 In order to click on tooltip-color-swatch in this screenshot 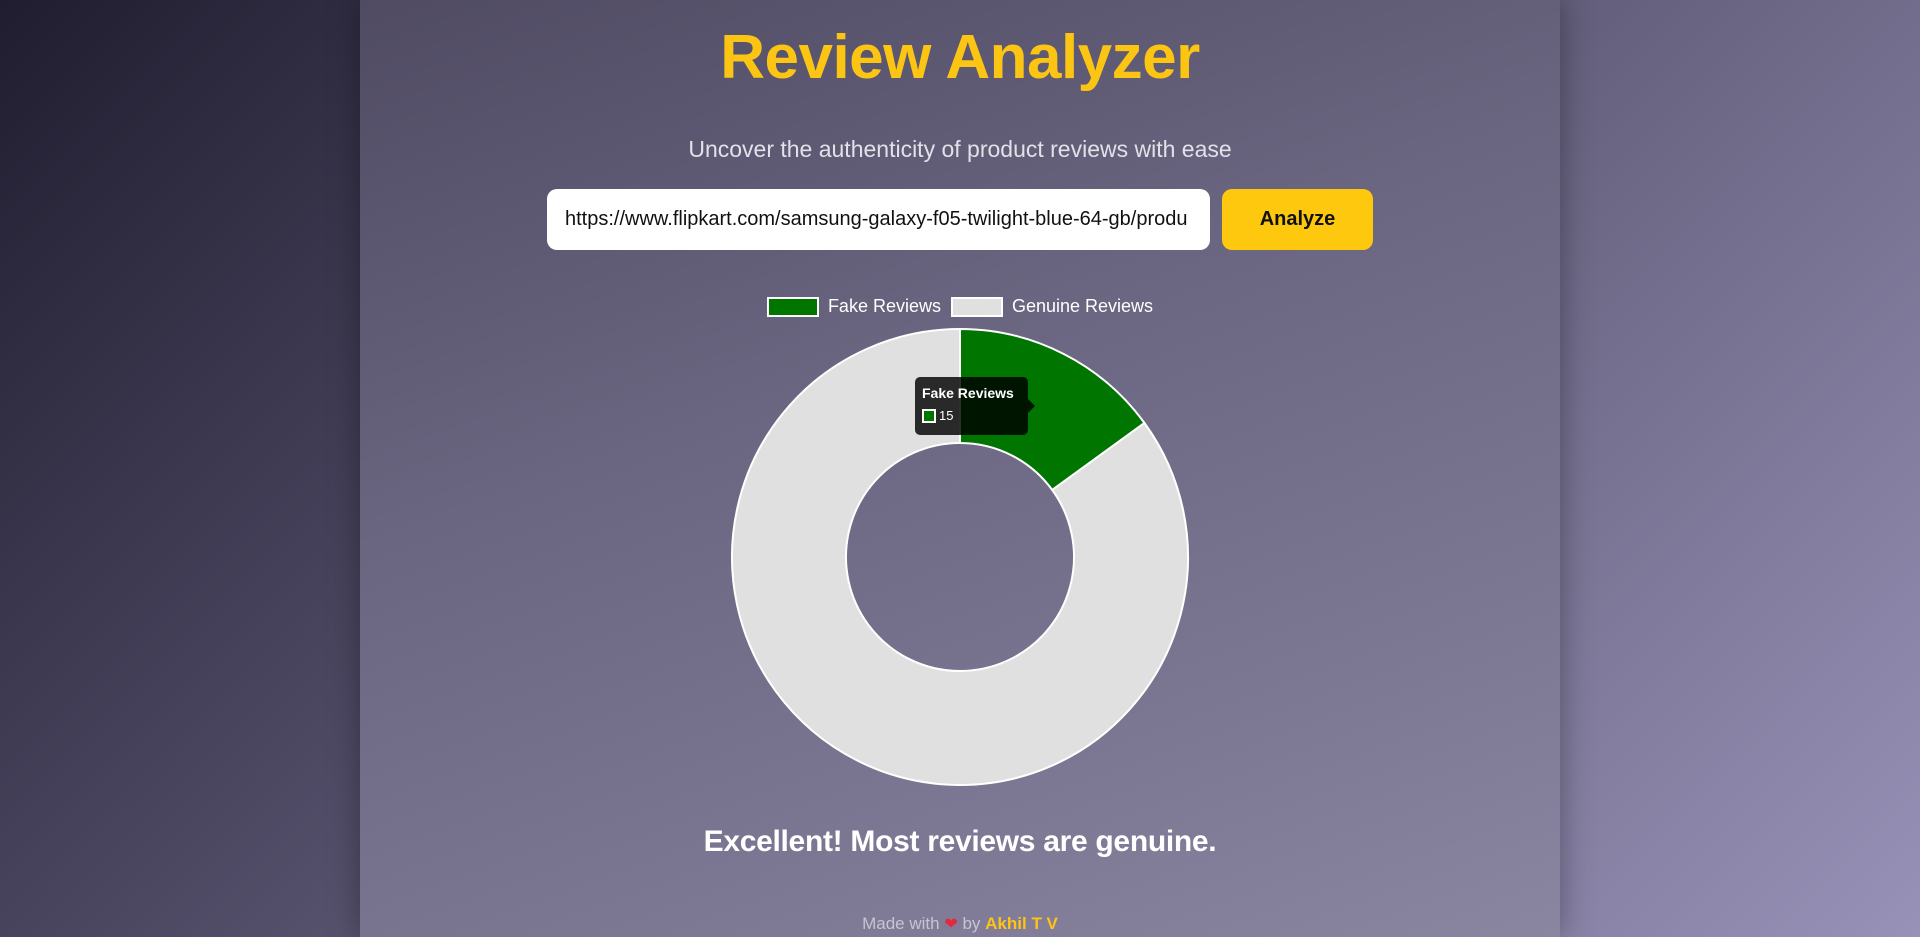, I will do `click(929, 415)`.